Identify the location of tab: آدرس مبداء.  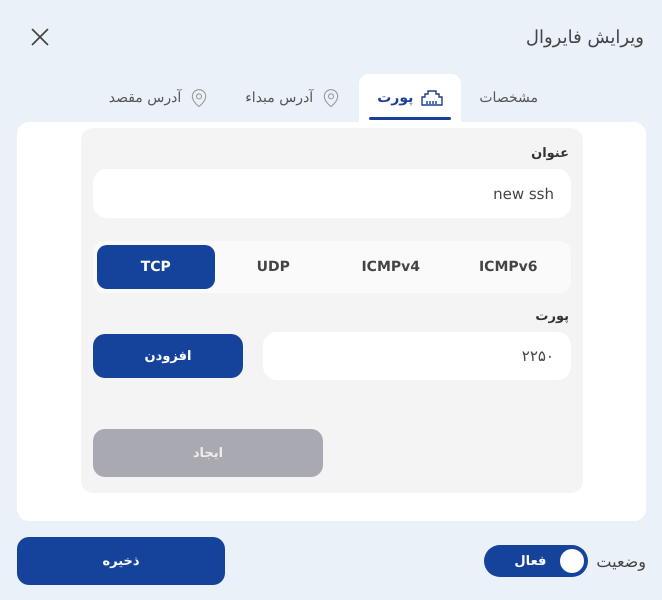
(293, 98).